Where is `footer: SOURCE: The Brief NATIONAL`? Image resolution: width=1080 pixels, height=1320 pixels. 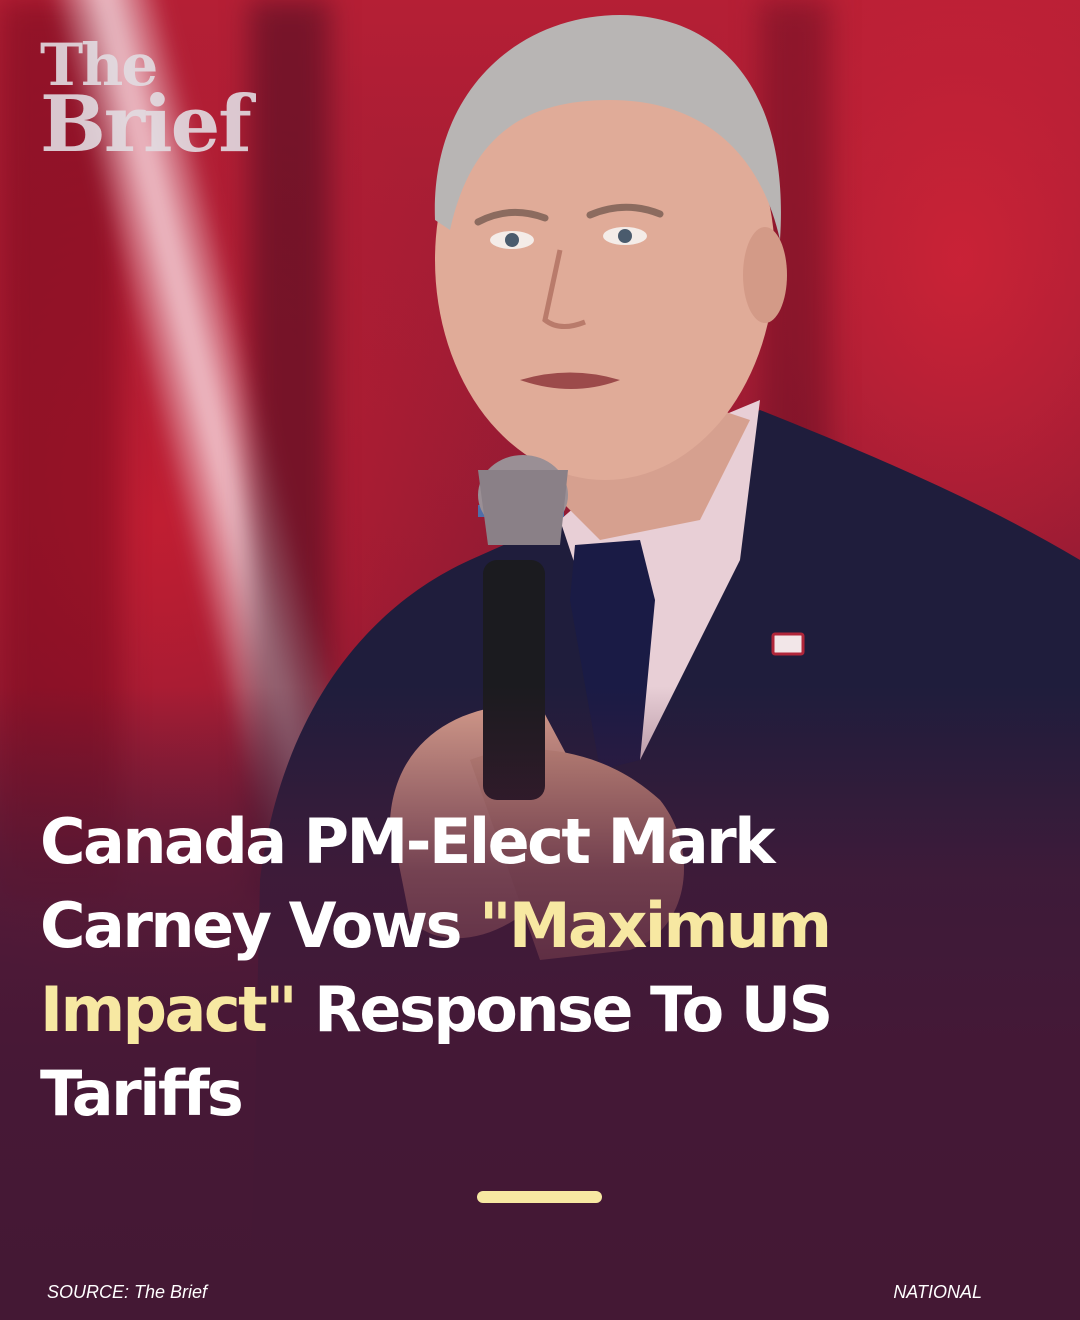
footer: SOURCE: The Brief NATIONAL is located at coordinates (514, 1293).